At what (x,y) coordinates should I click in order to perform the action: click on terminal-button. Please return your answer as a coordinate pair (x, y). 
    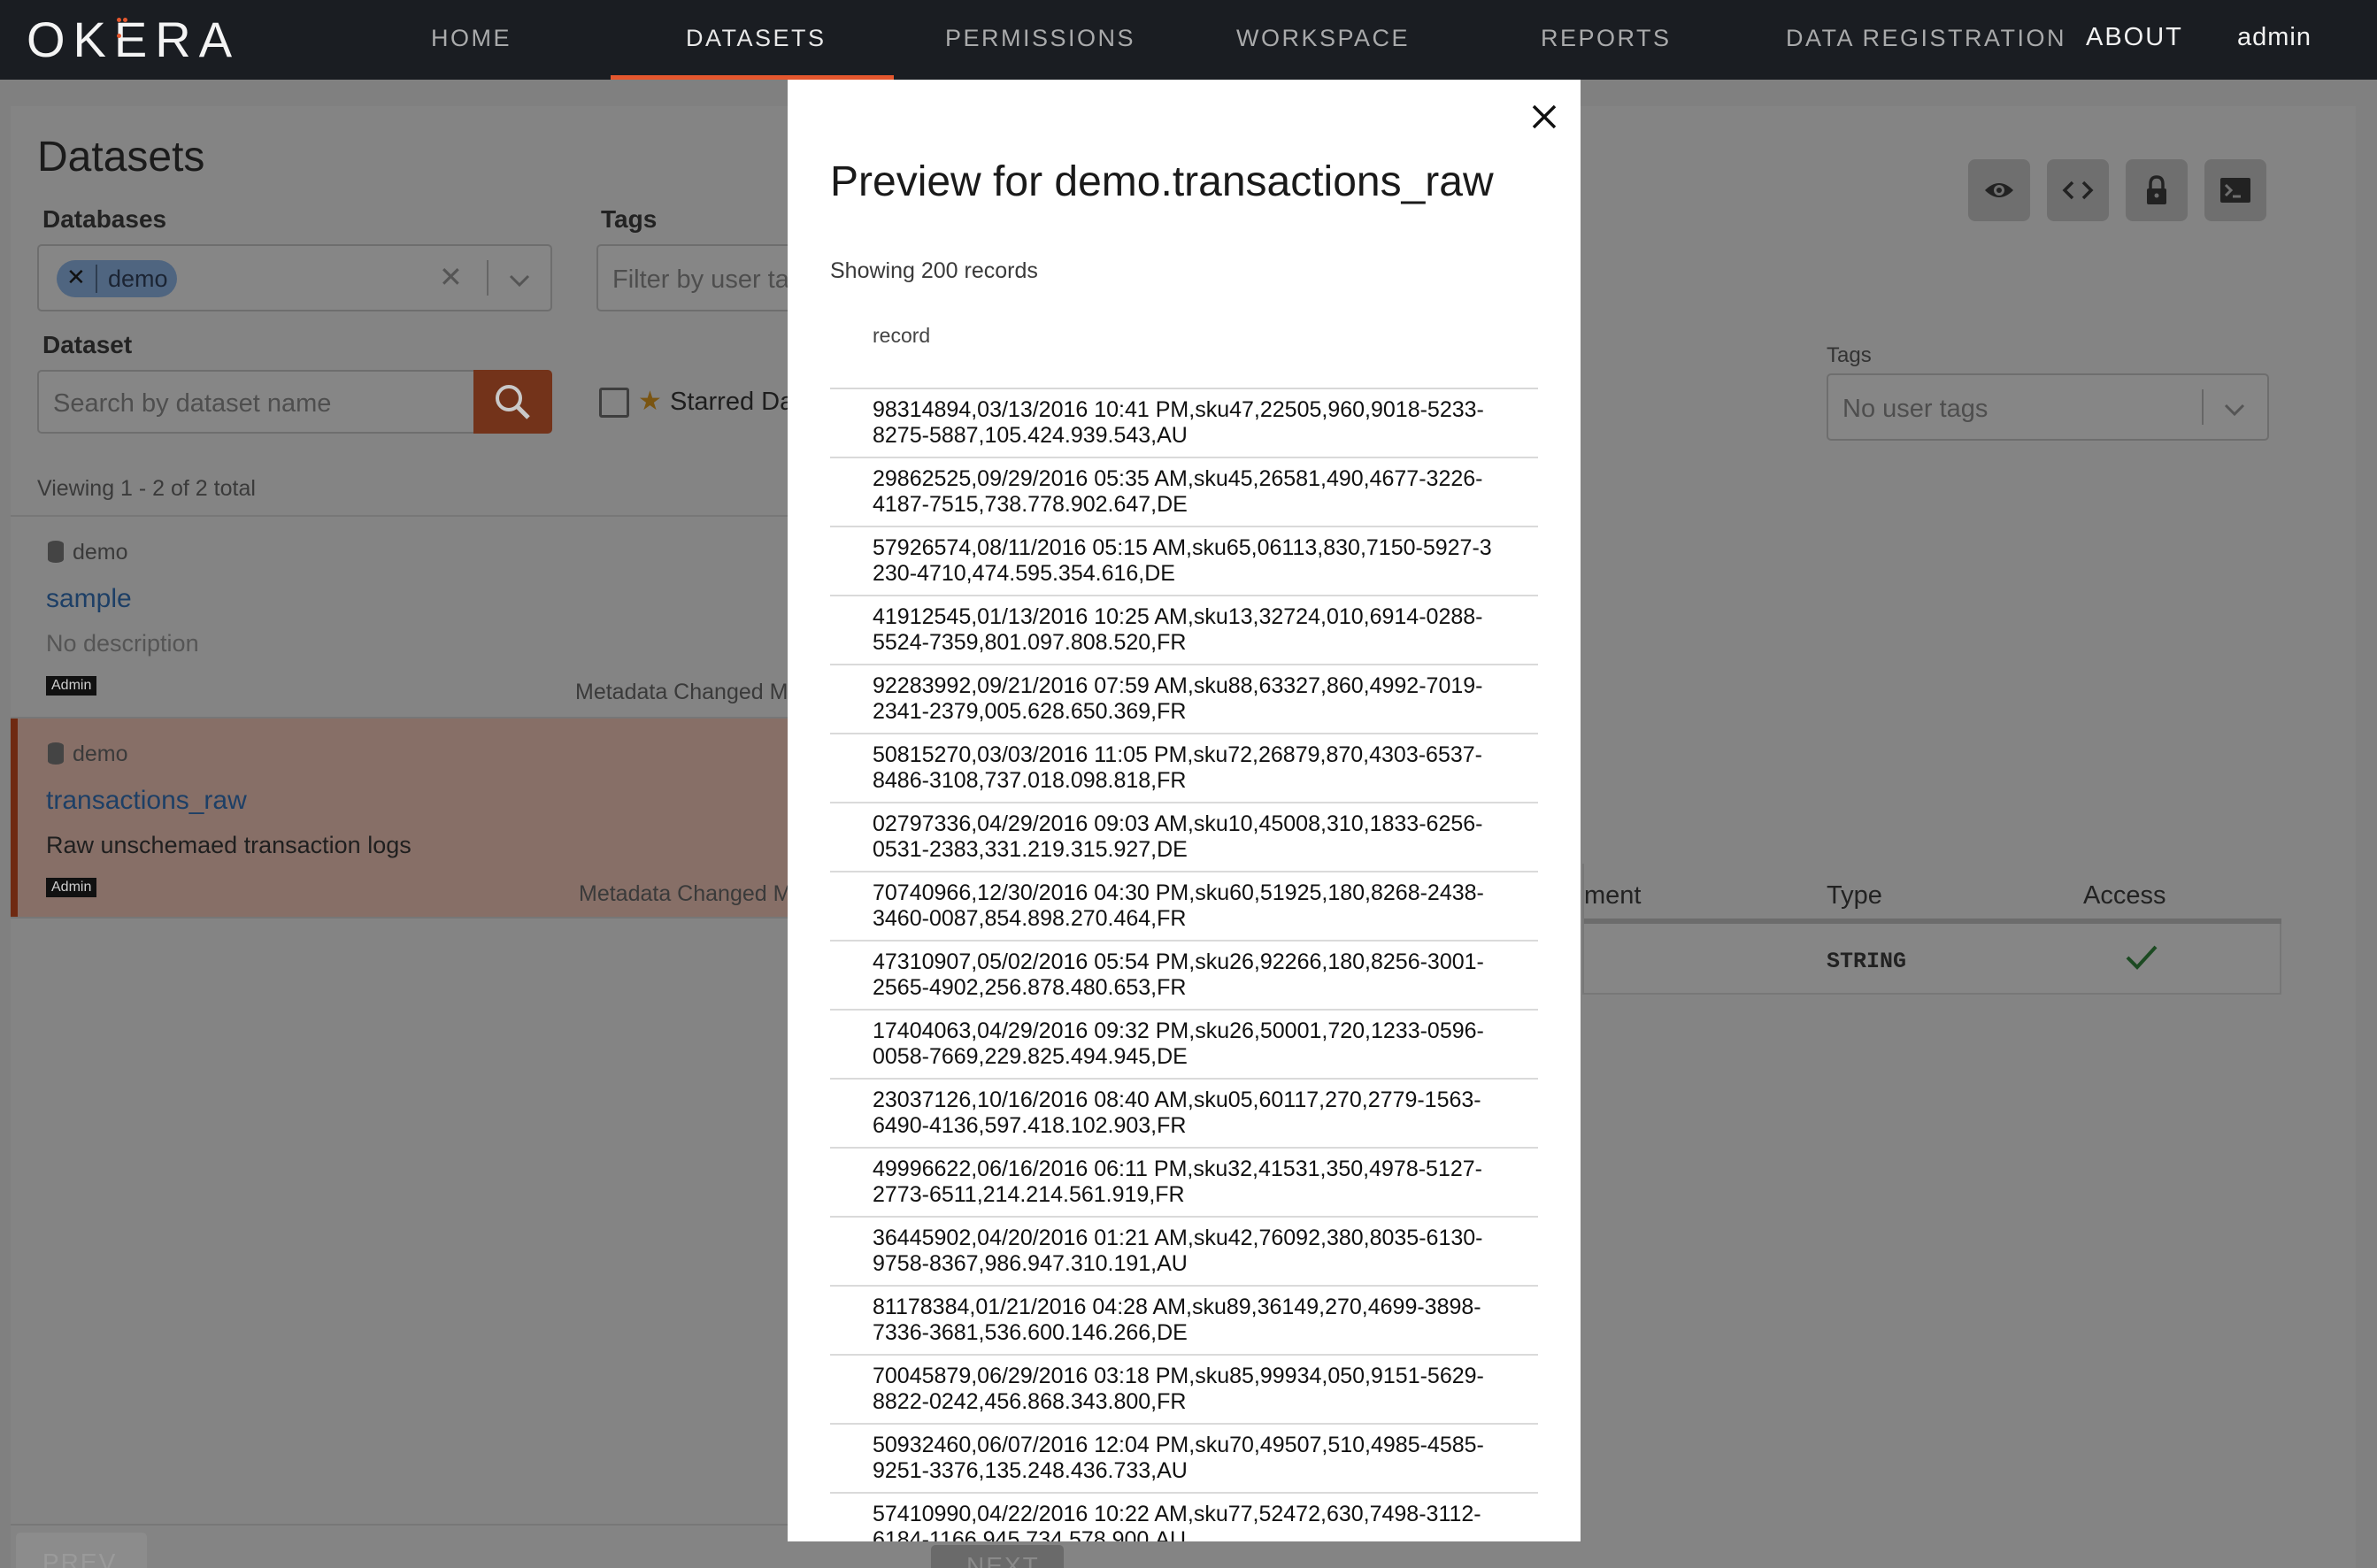
    Looking at the image, I should click on (2235, 190).